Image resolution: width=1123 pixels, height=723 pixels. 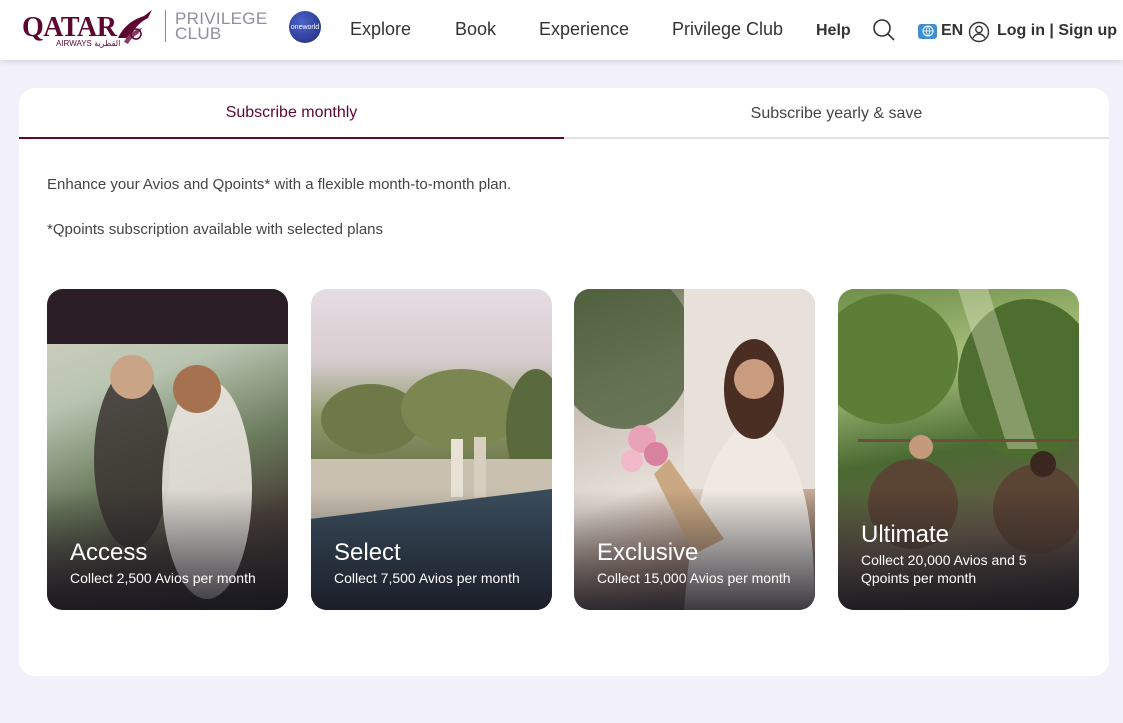 I want to click on plan-ultimate-title: Ultimate, so click(x=905, y=534).